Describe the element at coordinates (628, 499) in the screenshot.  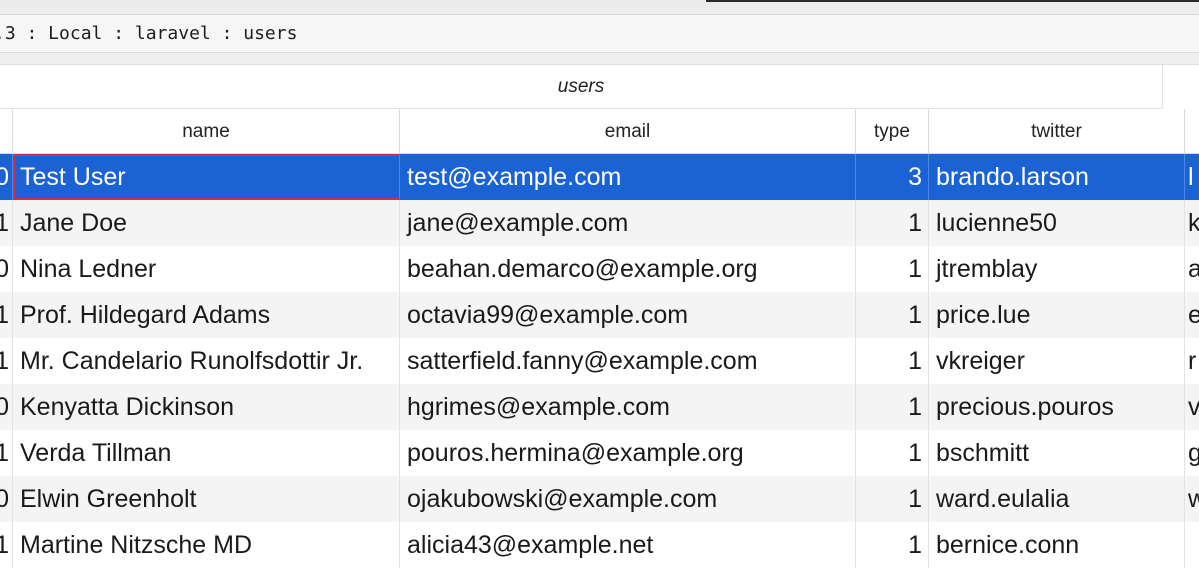
I see `cell-email: ojakubowski@example.com` at that location.